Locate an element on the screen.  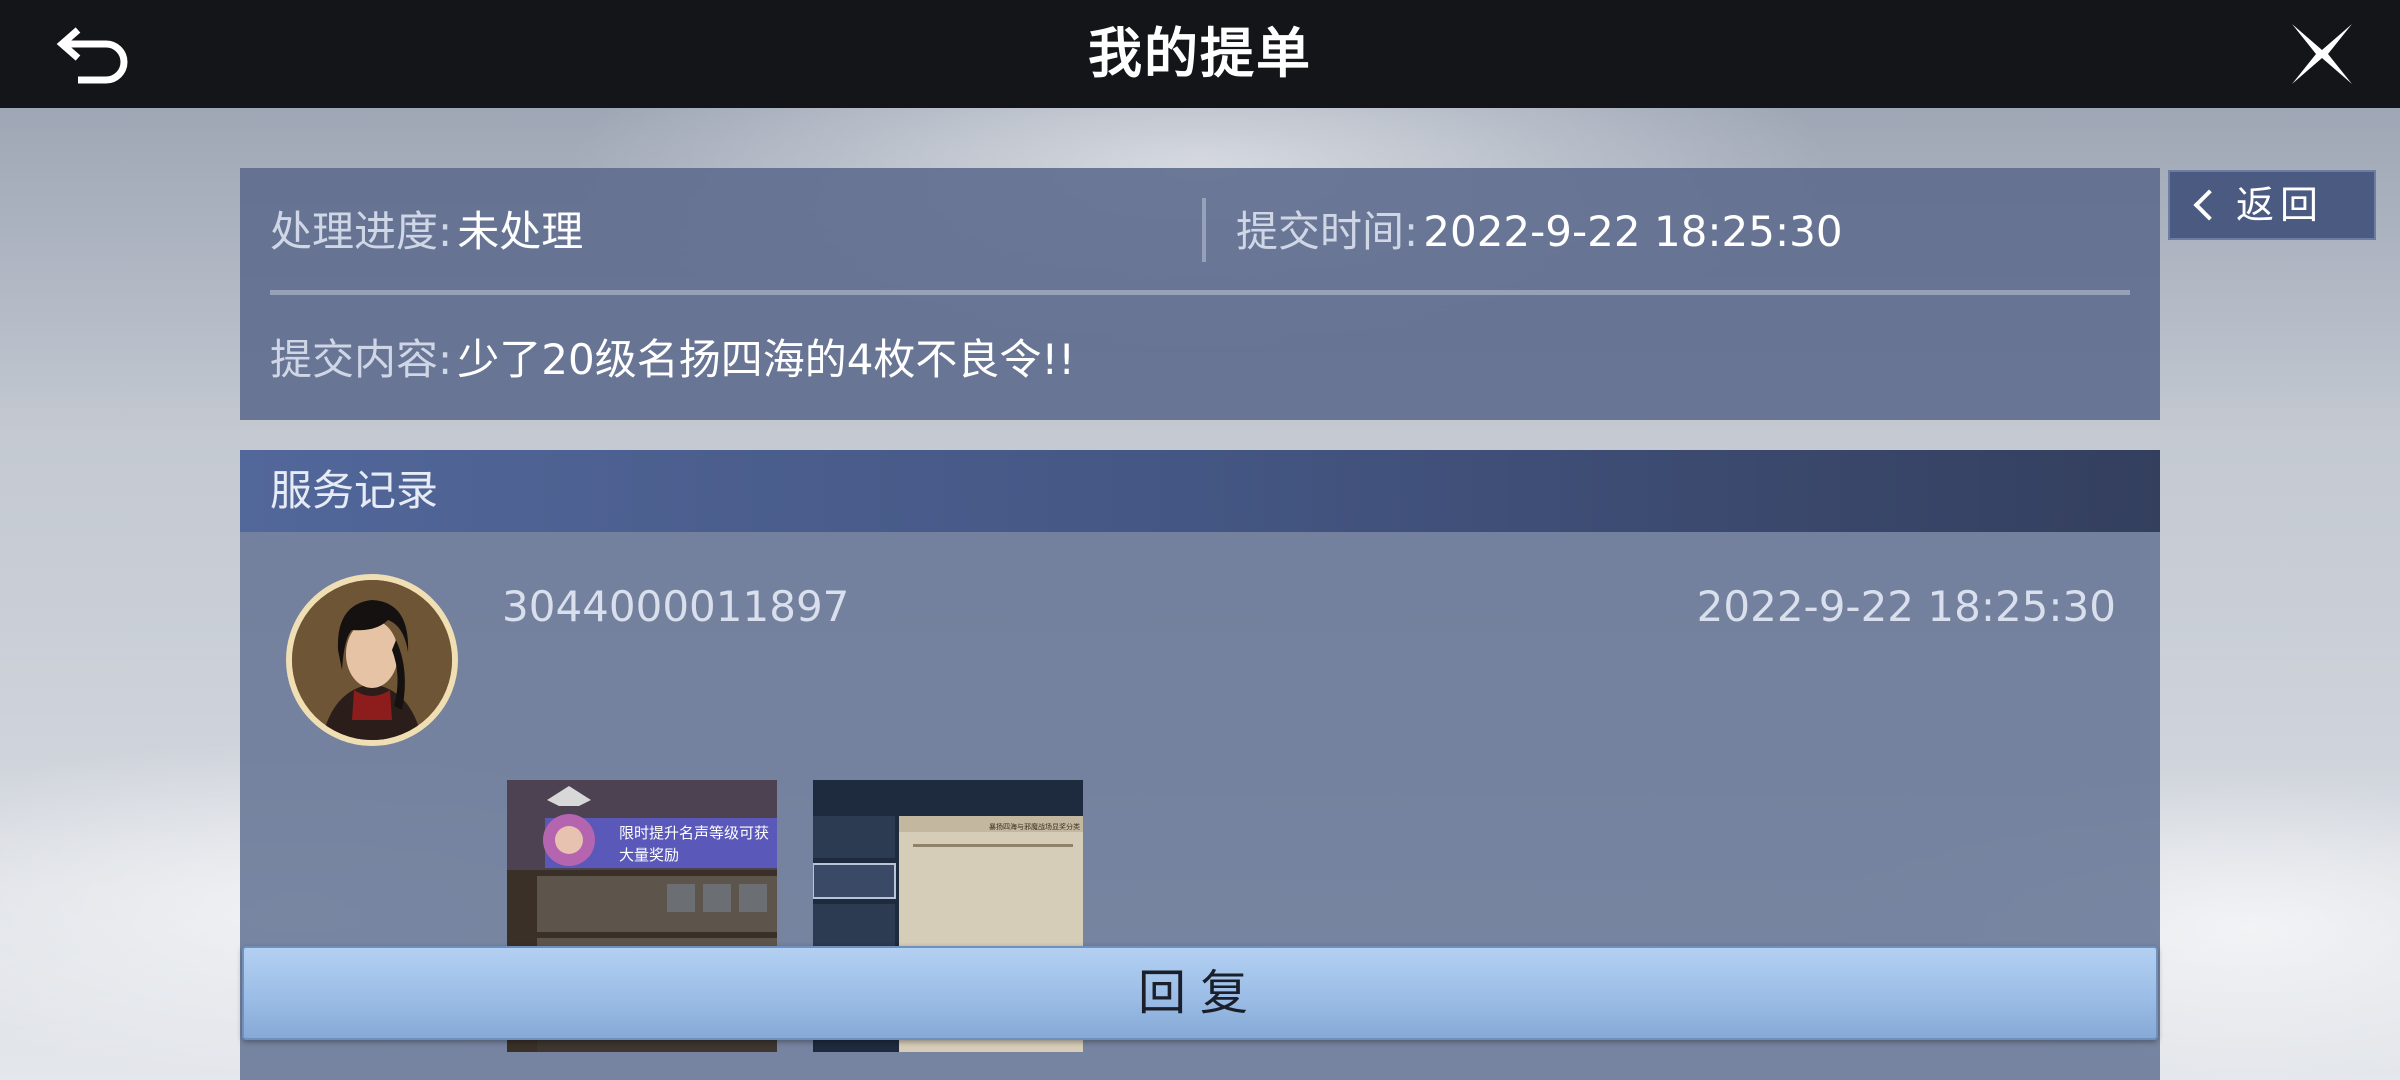
status-label: 处理进度: is located at coordinates (361, 231).